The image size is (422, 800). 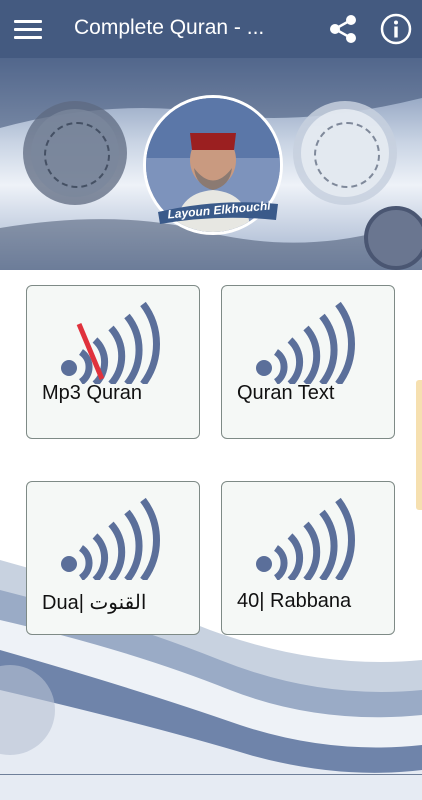 What do you see at coordinates (294, 601) in the screenshot?
I see `card-label: 40| Rabbana` at bounding box center [294, 601].